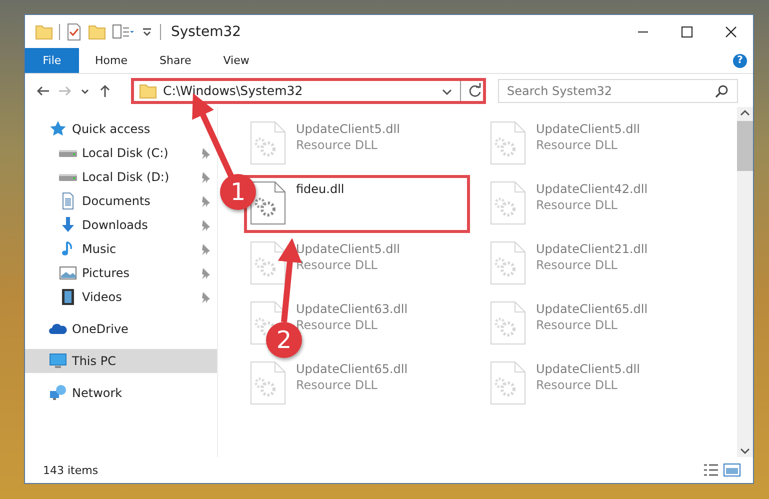 The image size is (769, 499). What do you see at coordinates (121, 393) in the screenshot?
I see `sidebar-item: Network` at bounding box center [121, 393].